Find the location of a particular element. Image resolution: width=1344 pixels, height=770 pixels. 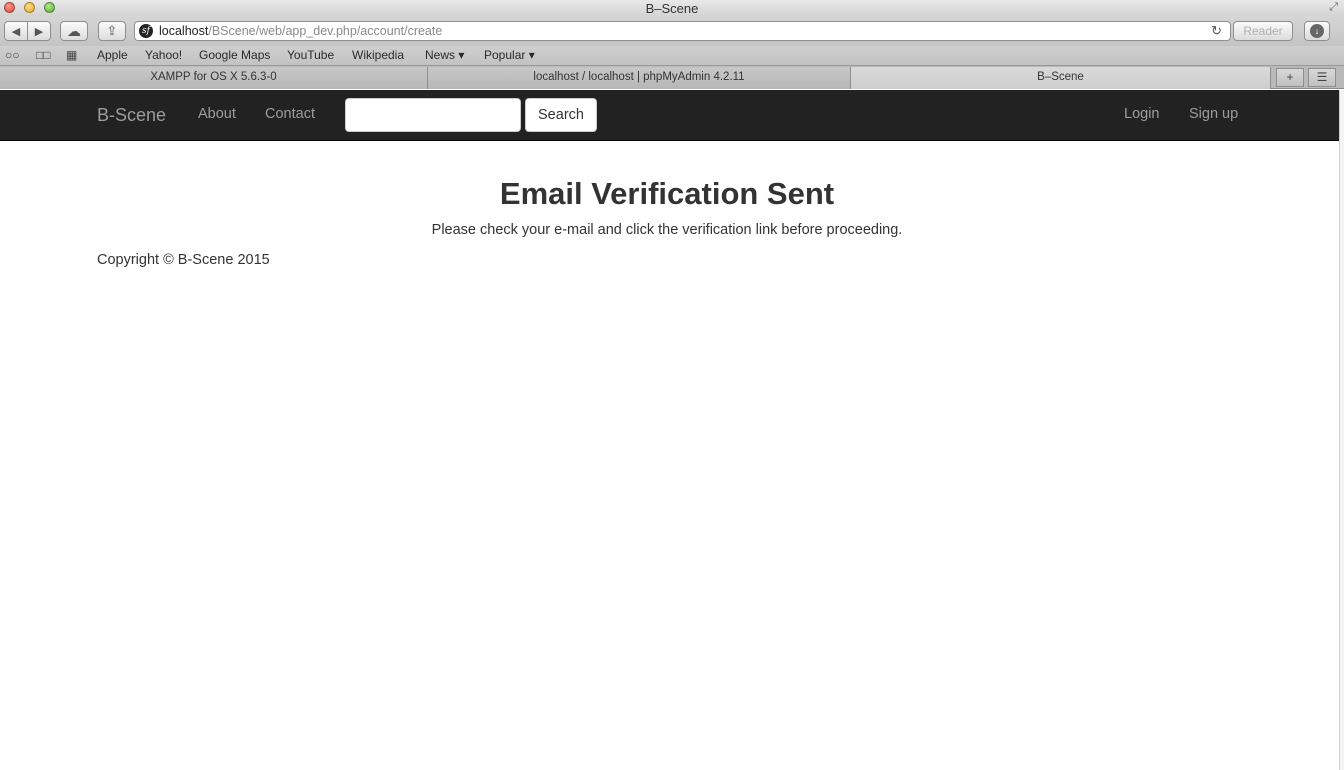

search-button: Search is located at coordinates (561, 115).